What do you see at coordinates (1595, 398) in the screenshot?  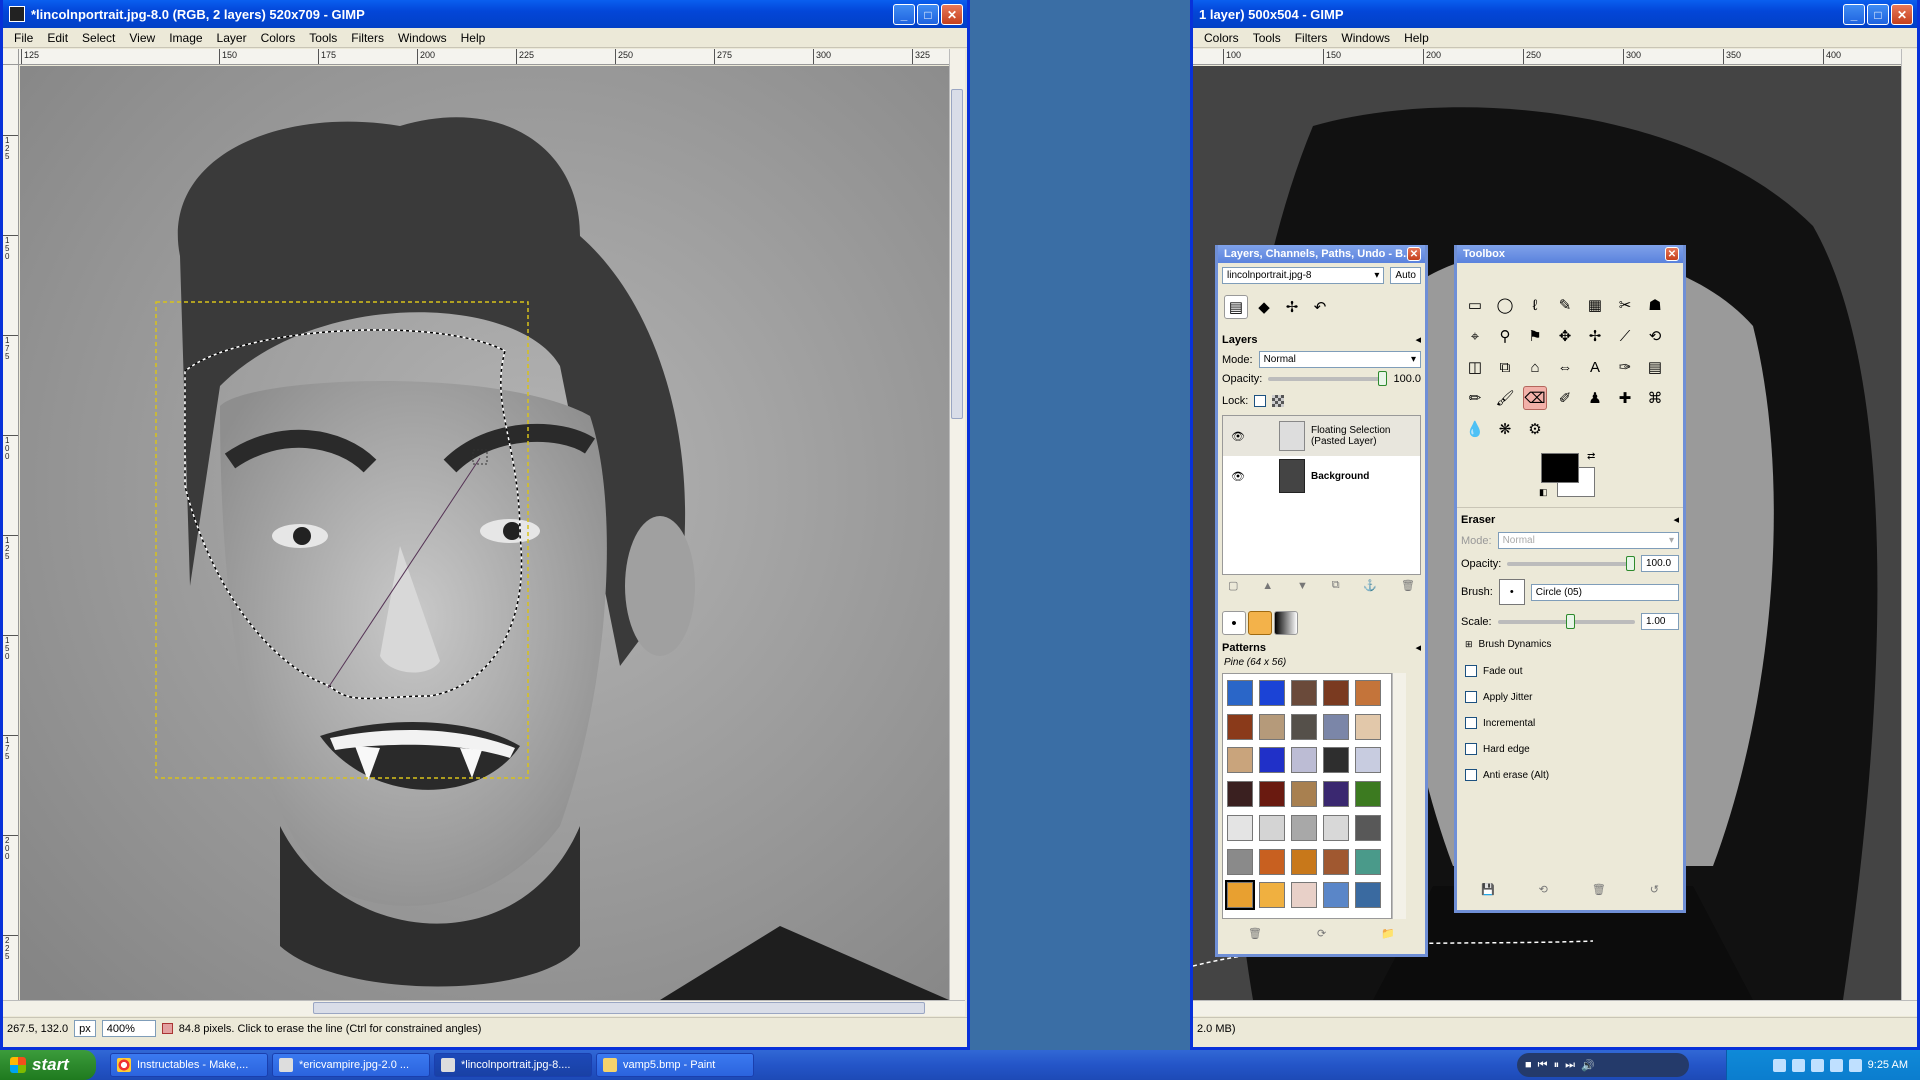 I see `ink-icon: ♟` at bounding box center [1595, 398].